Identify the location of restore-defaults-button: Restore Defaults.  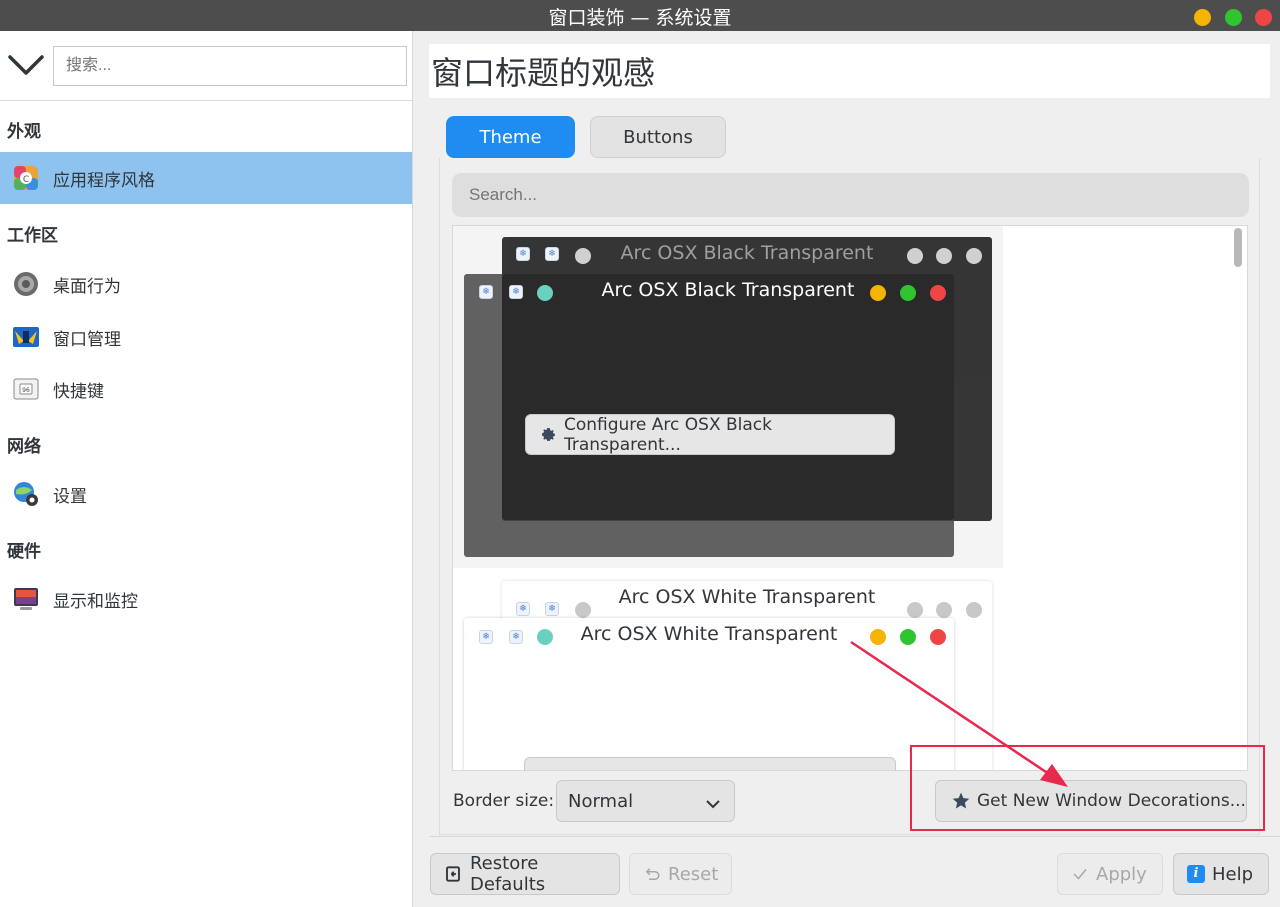
(525, 874).